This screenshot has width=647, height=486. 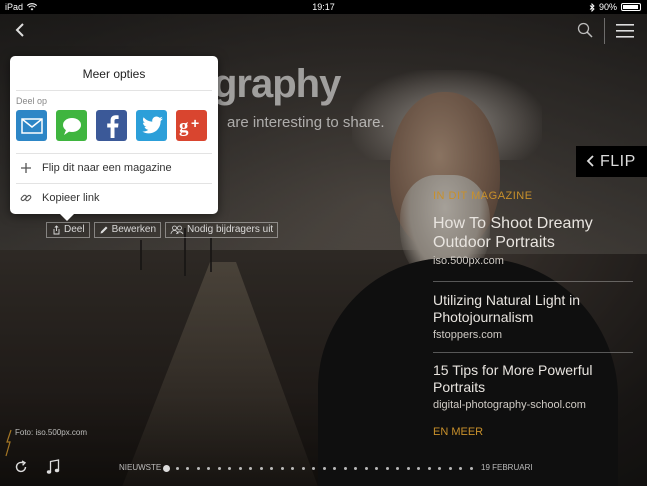 What do you see at coordinates (533, 233) in the screenshot?
I see `article-title: How To Shoot Dreamy Outdoor Portraits` at bounding box center [533, 233].